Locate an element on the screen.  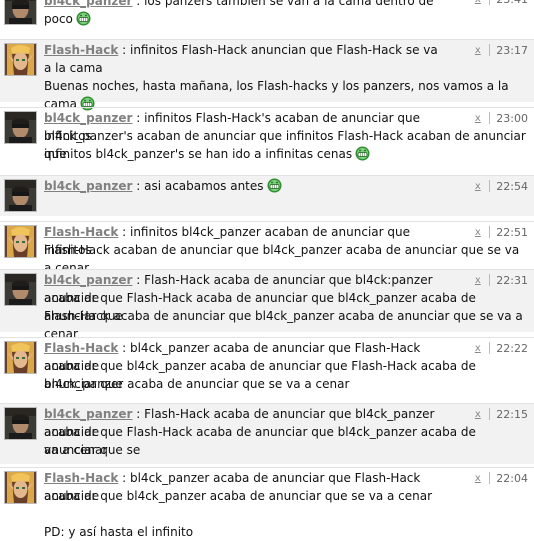
message-text-line: PD: y así hasta el infinito is located at coordinates (285, 532).